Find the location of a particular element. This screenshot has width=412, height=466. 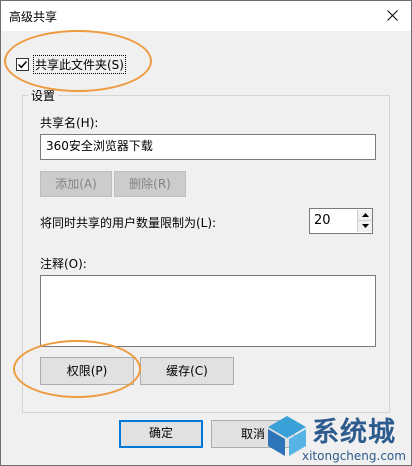

user-limit-value: 20 is located at coordinates (322, 220).